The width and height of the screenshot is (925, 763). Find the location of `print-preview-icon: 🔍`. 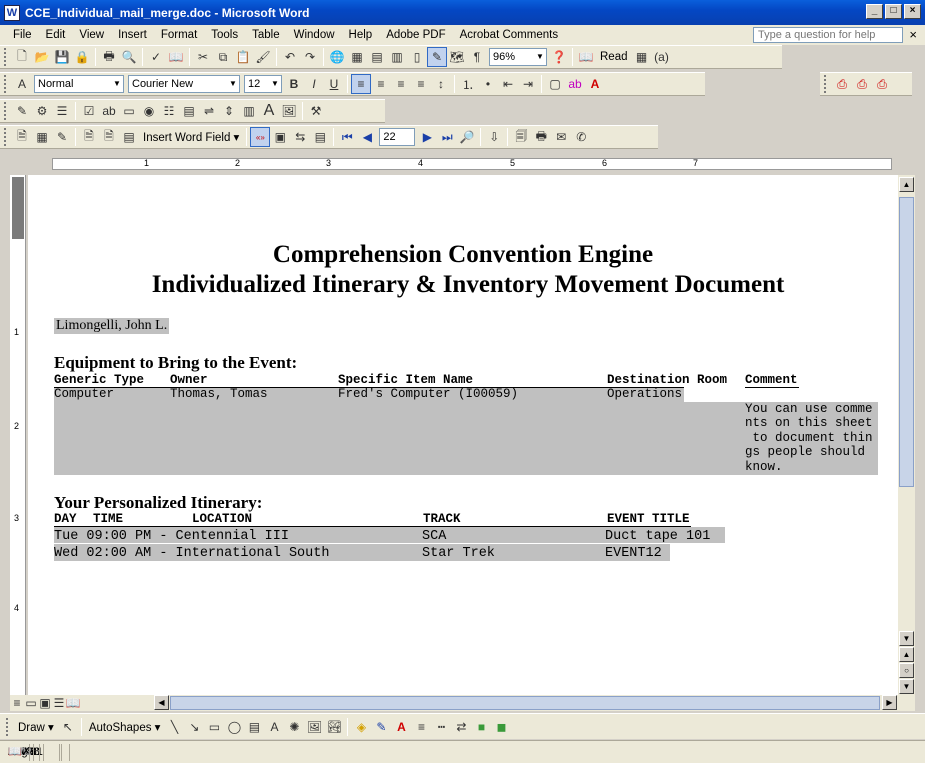

print-preview-icon: 🔍 is located at coordinates (129, 57).